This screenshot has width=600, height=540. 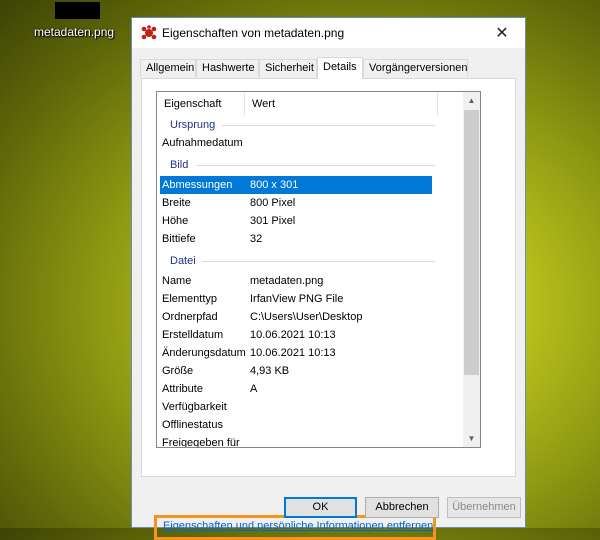 I want to click on chevron-up-icon: ▲, so click(x=471, y=100).